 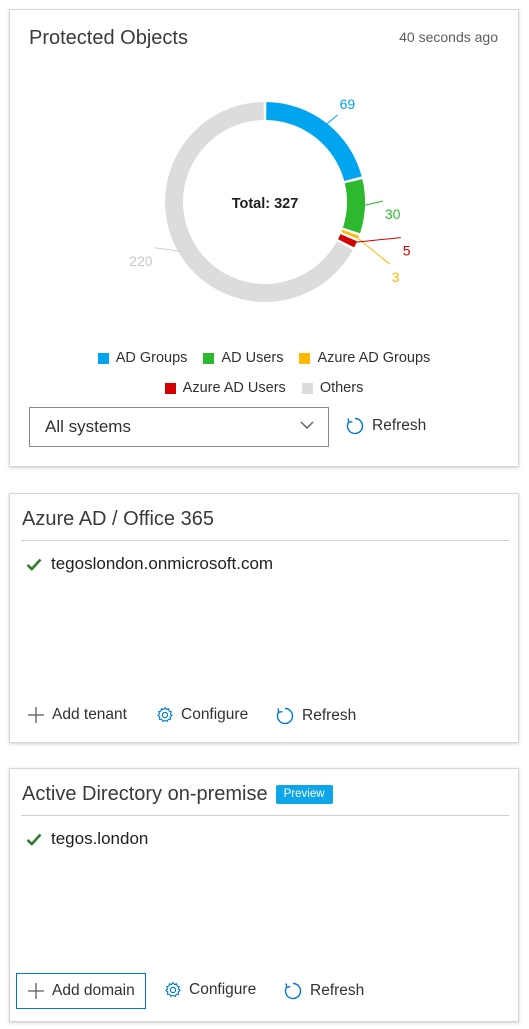 I want to click on donut-data-label: 5, so click(x=407, y=251).